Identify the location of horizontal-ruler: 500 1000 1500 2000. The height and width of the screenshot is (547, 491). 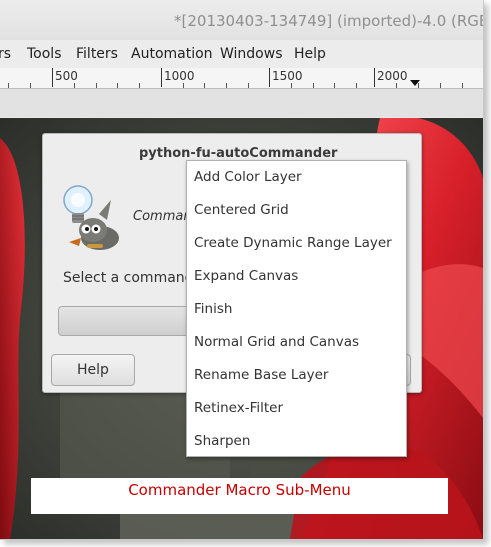
(241, 78).